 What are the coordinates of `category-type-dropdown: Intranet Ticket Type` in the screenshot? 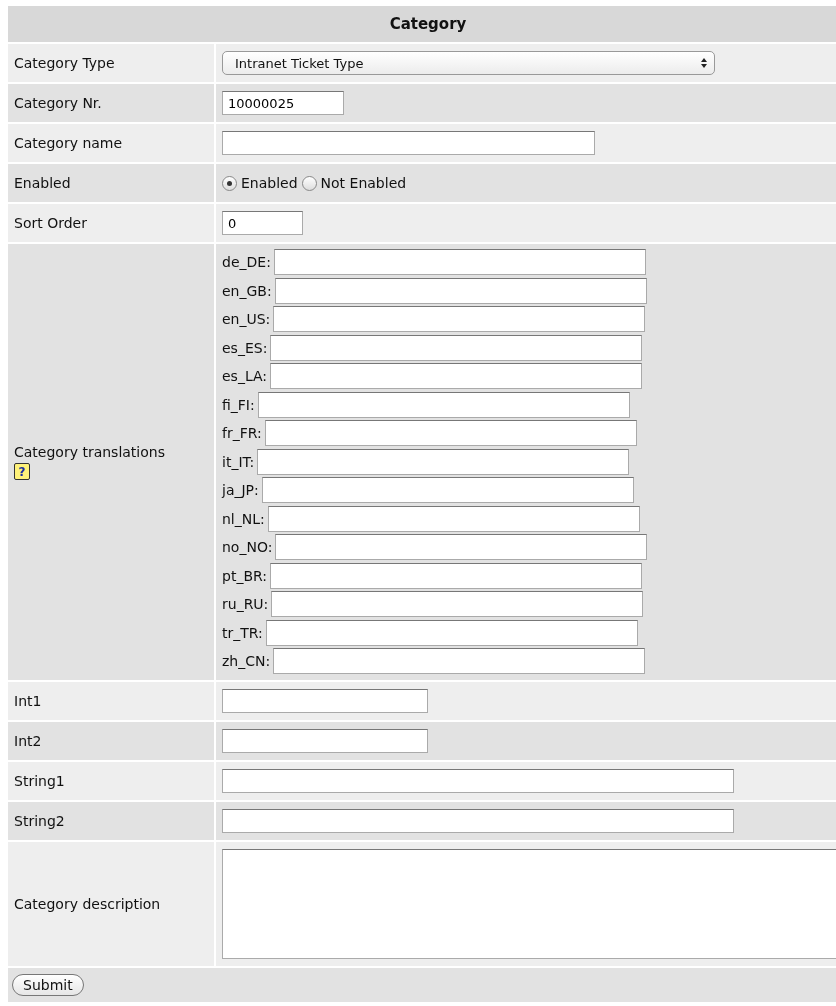 It's located at (468, 63).